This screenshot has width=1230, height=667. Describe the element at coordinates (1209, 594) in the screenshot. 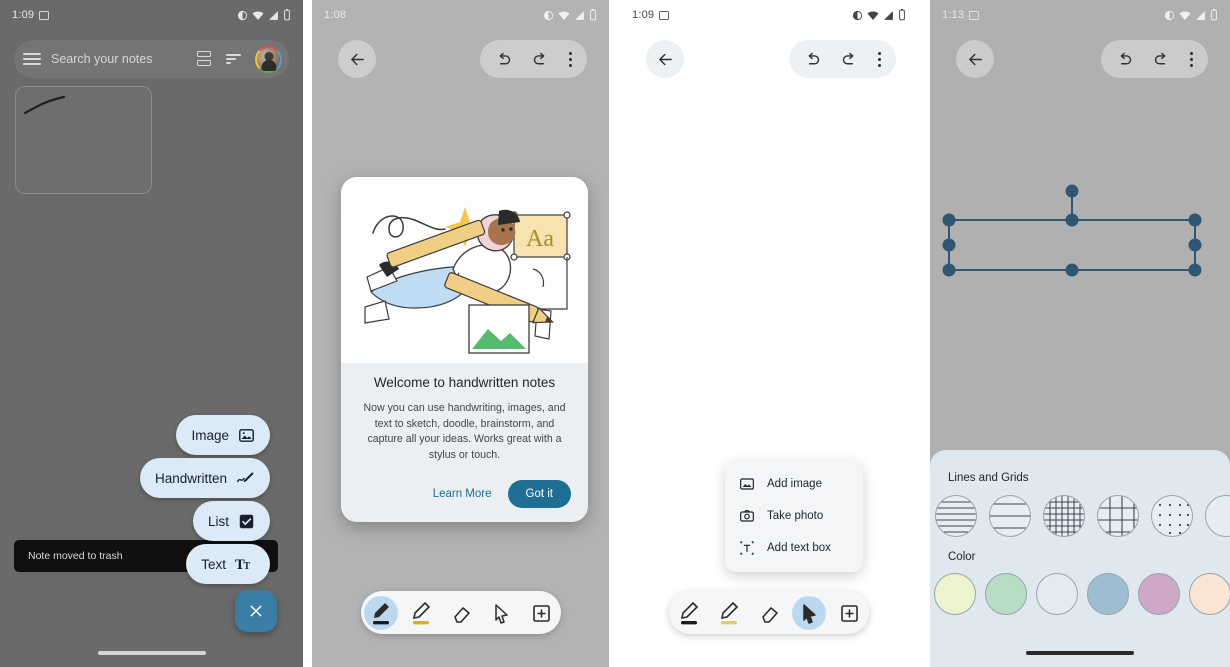

I see `color-swatch-peach` at that location.